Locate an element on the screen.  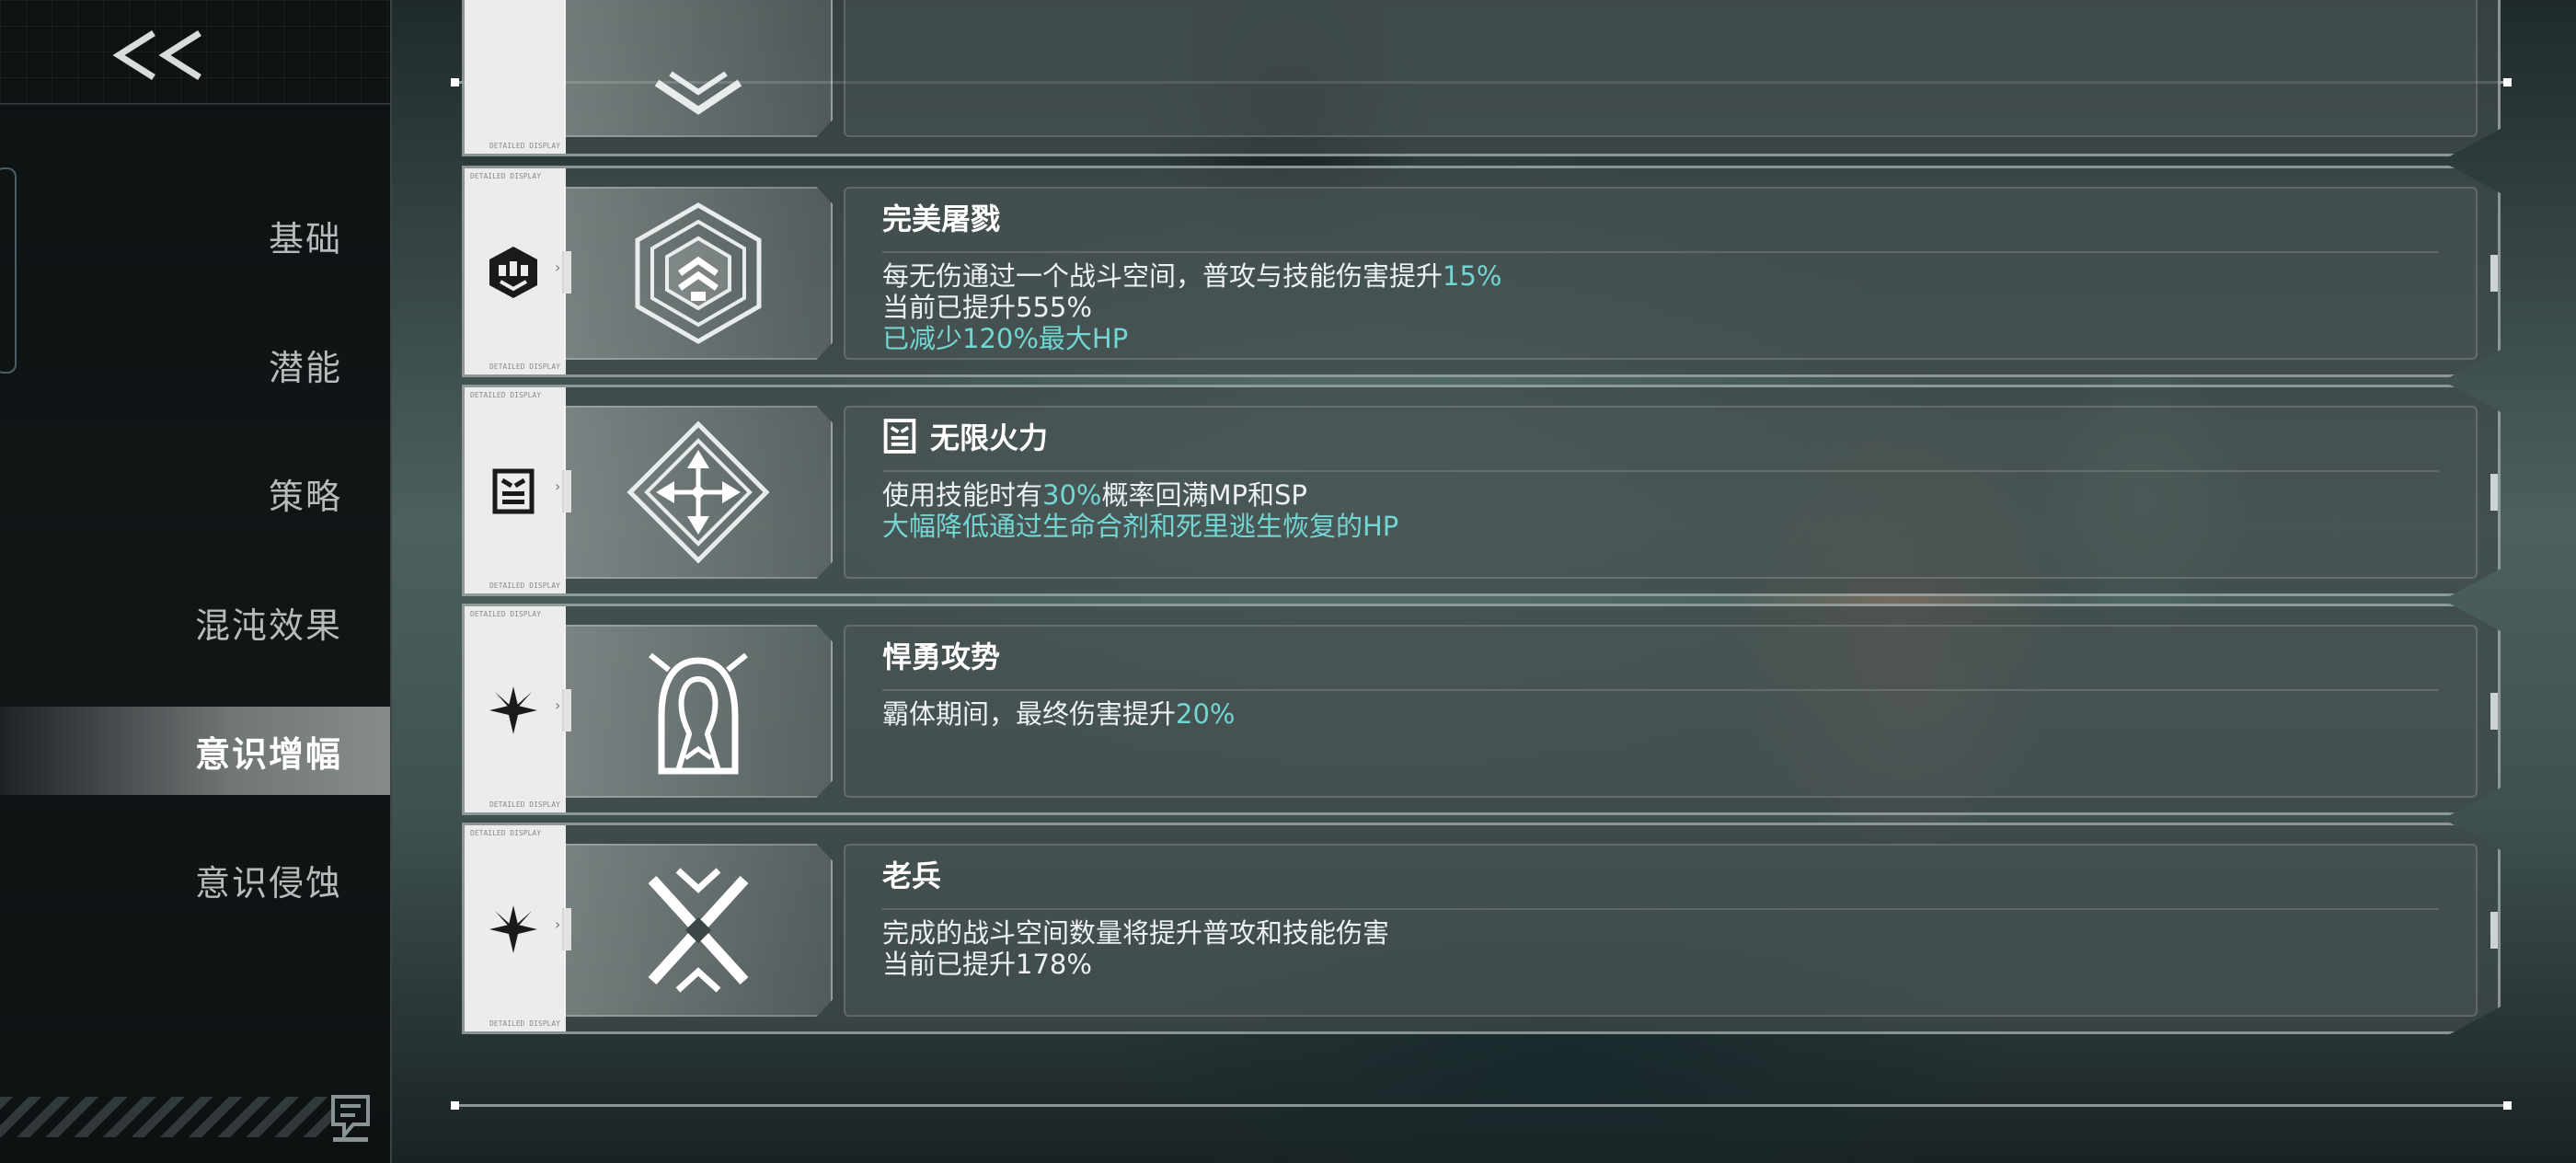
card-type-strip: DETAILED DISPLAY is located at coordinates (515, 77).